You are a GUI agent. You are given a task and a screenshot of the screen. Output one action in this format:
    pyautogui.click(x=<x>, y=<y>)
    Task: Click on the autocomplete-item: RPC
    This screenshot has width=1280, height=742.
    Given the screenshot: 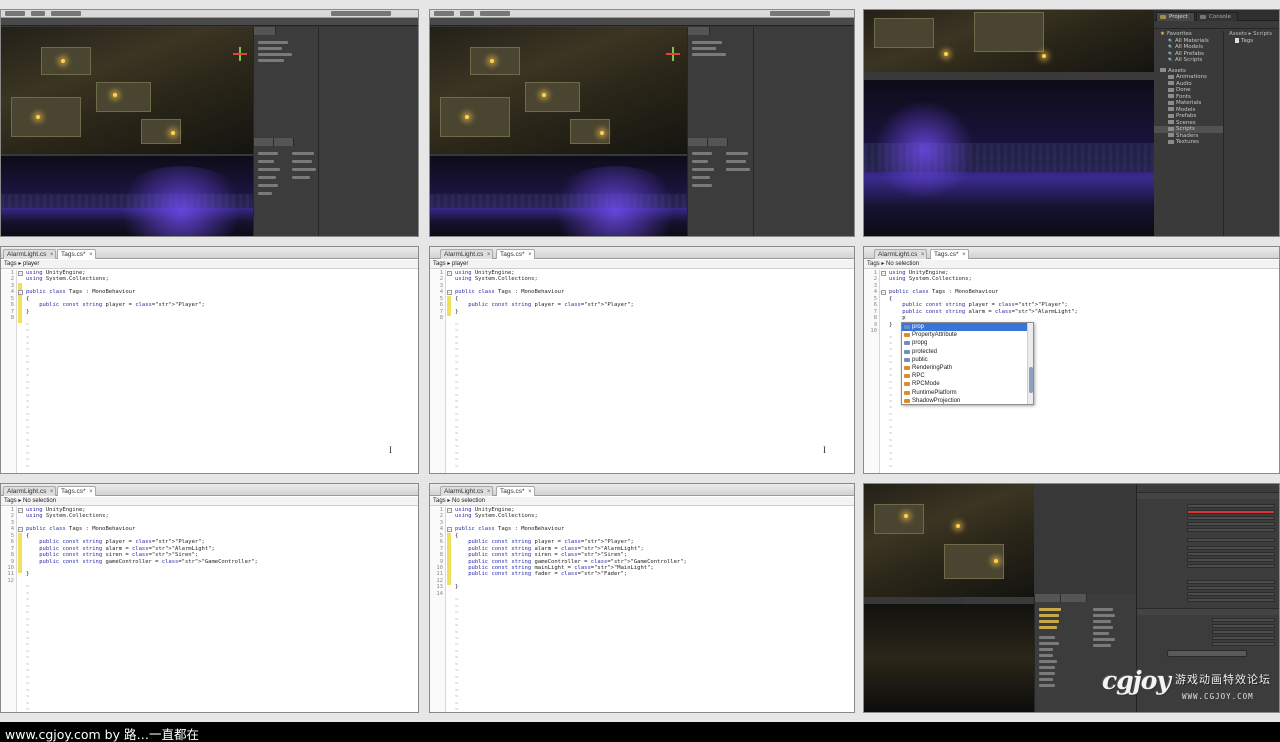 What is the action you would take?
    pyautogui.click(x=967, y=376)
    